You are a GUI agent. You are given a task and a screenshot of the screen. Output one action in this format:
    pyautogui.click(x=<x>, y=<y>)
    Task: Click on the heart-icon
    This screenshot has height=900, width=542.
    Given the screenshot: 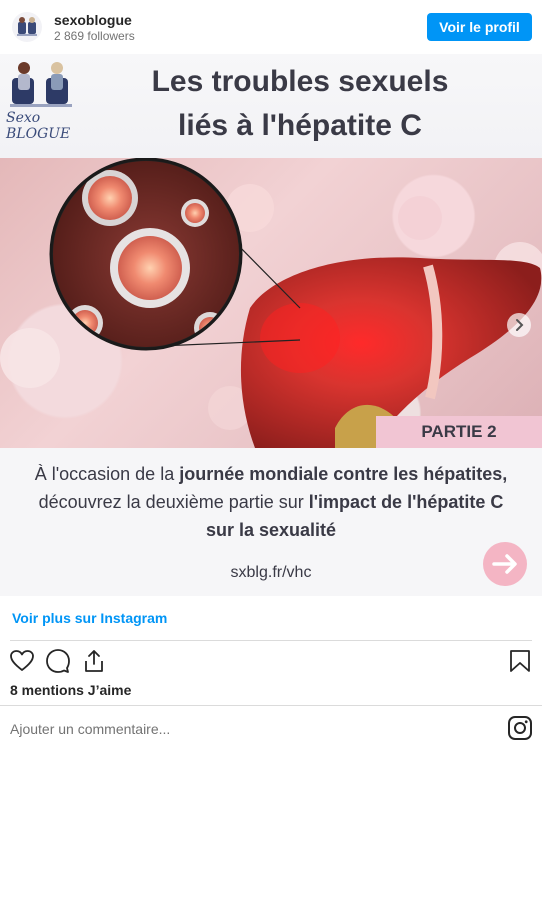 What is the action you would take?
    pyautogui.click(x=22, y=661)
    